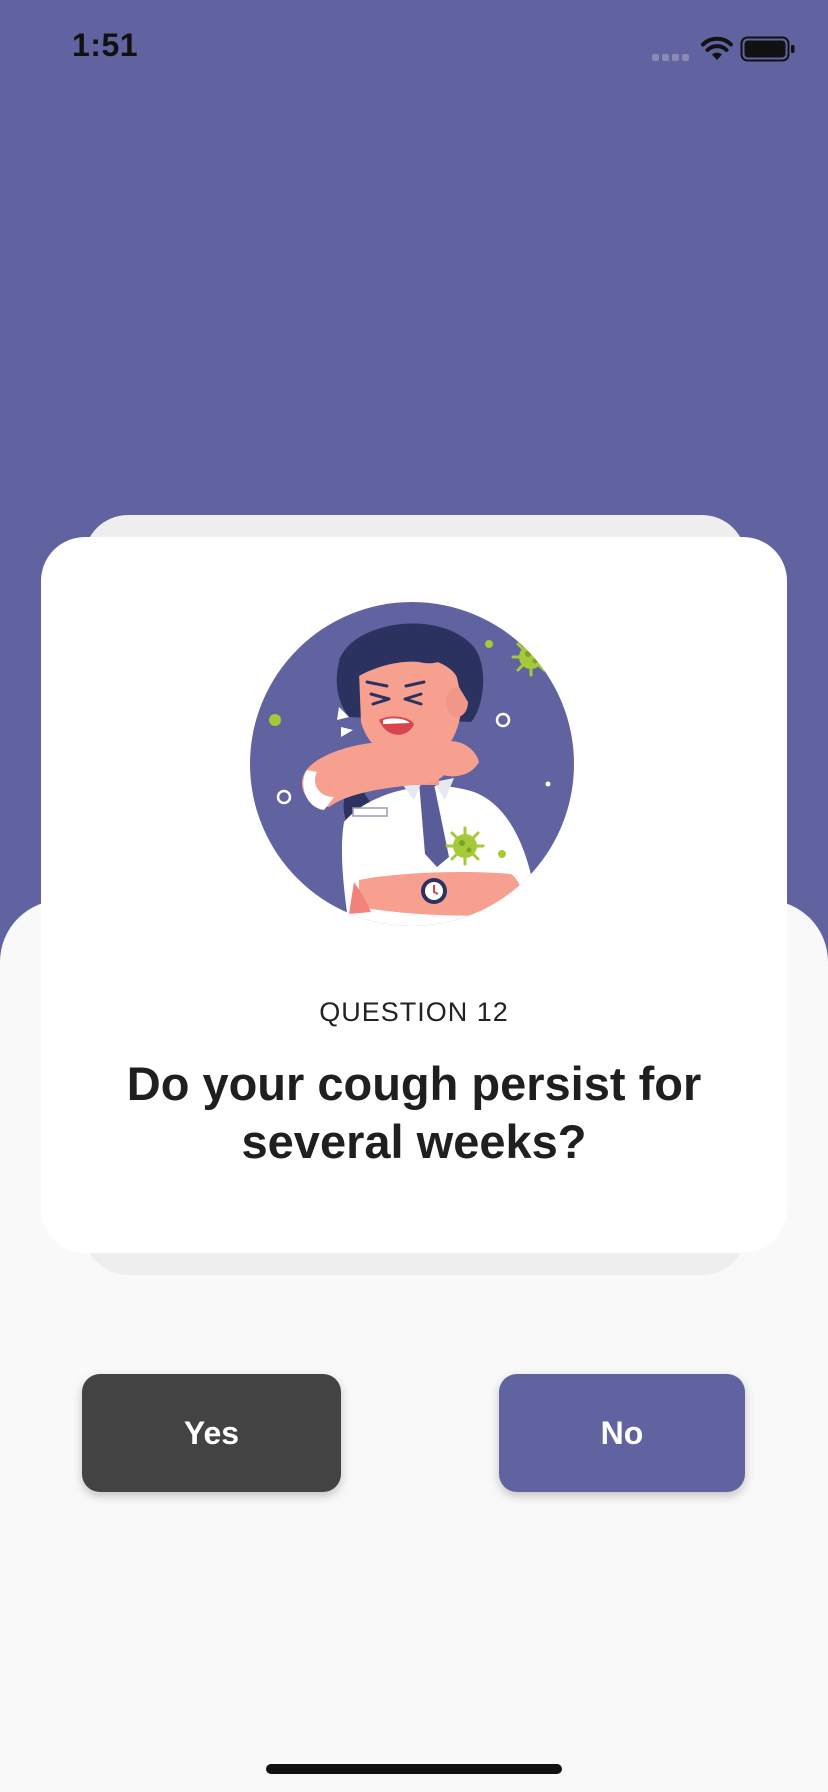 The width and height of the screenshot is (828, 1792). What do you see at coordinates (717, 48) in the screenshot?
I see `wifi-icon` at bounding box center [717, 48].